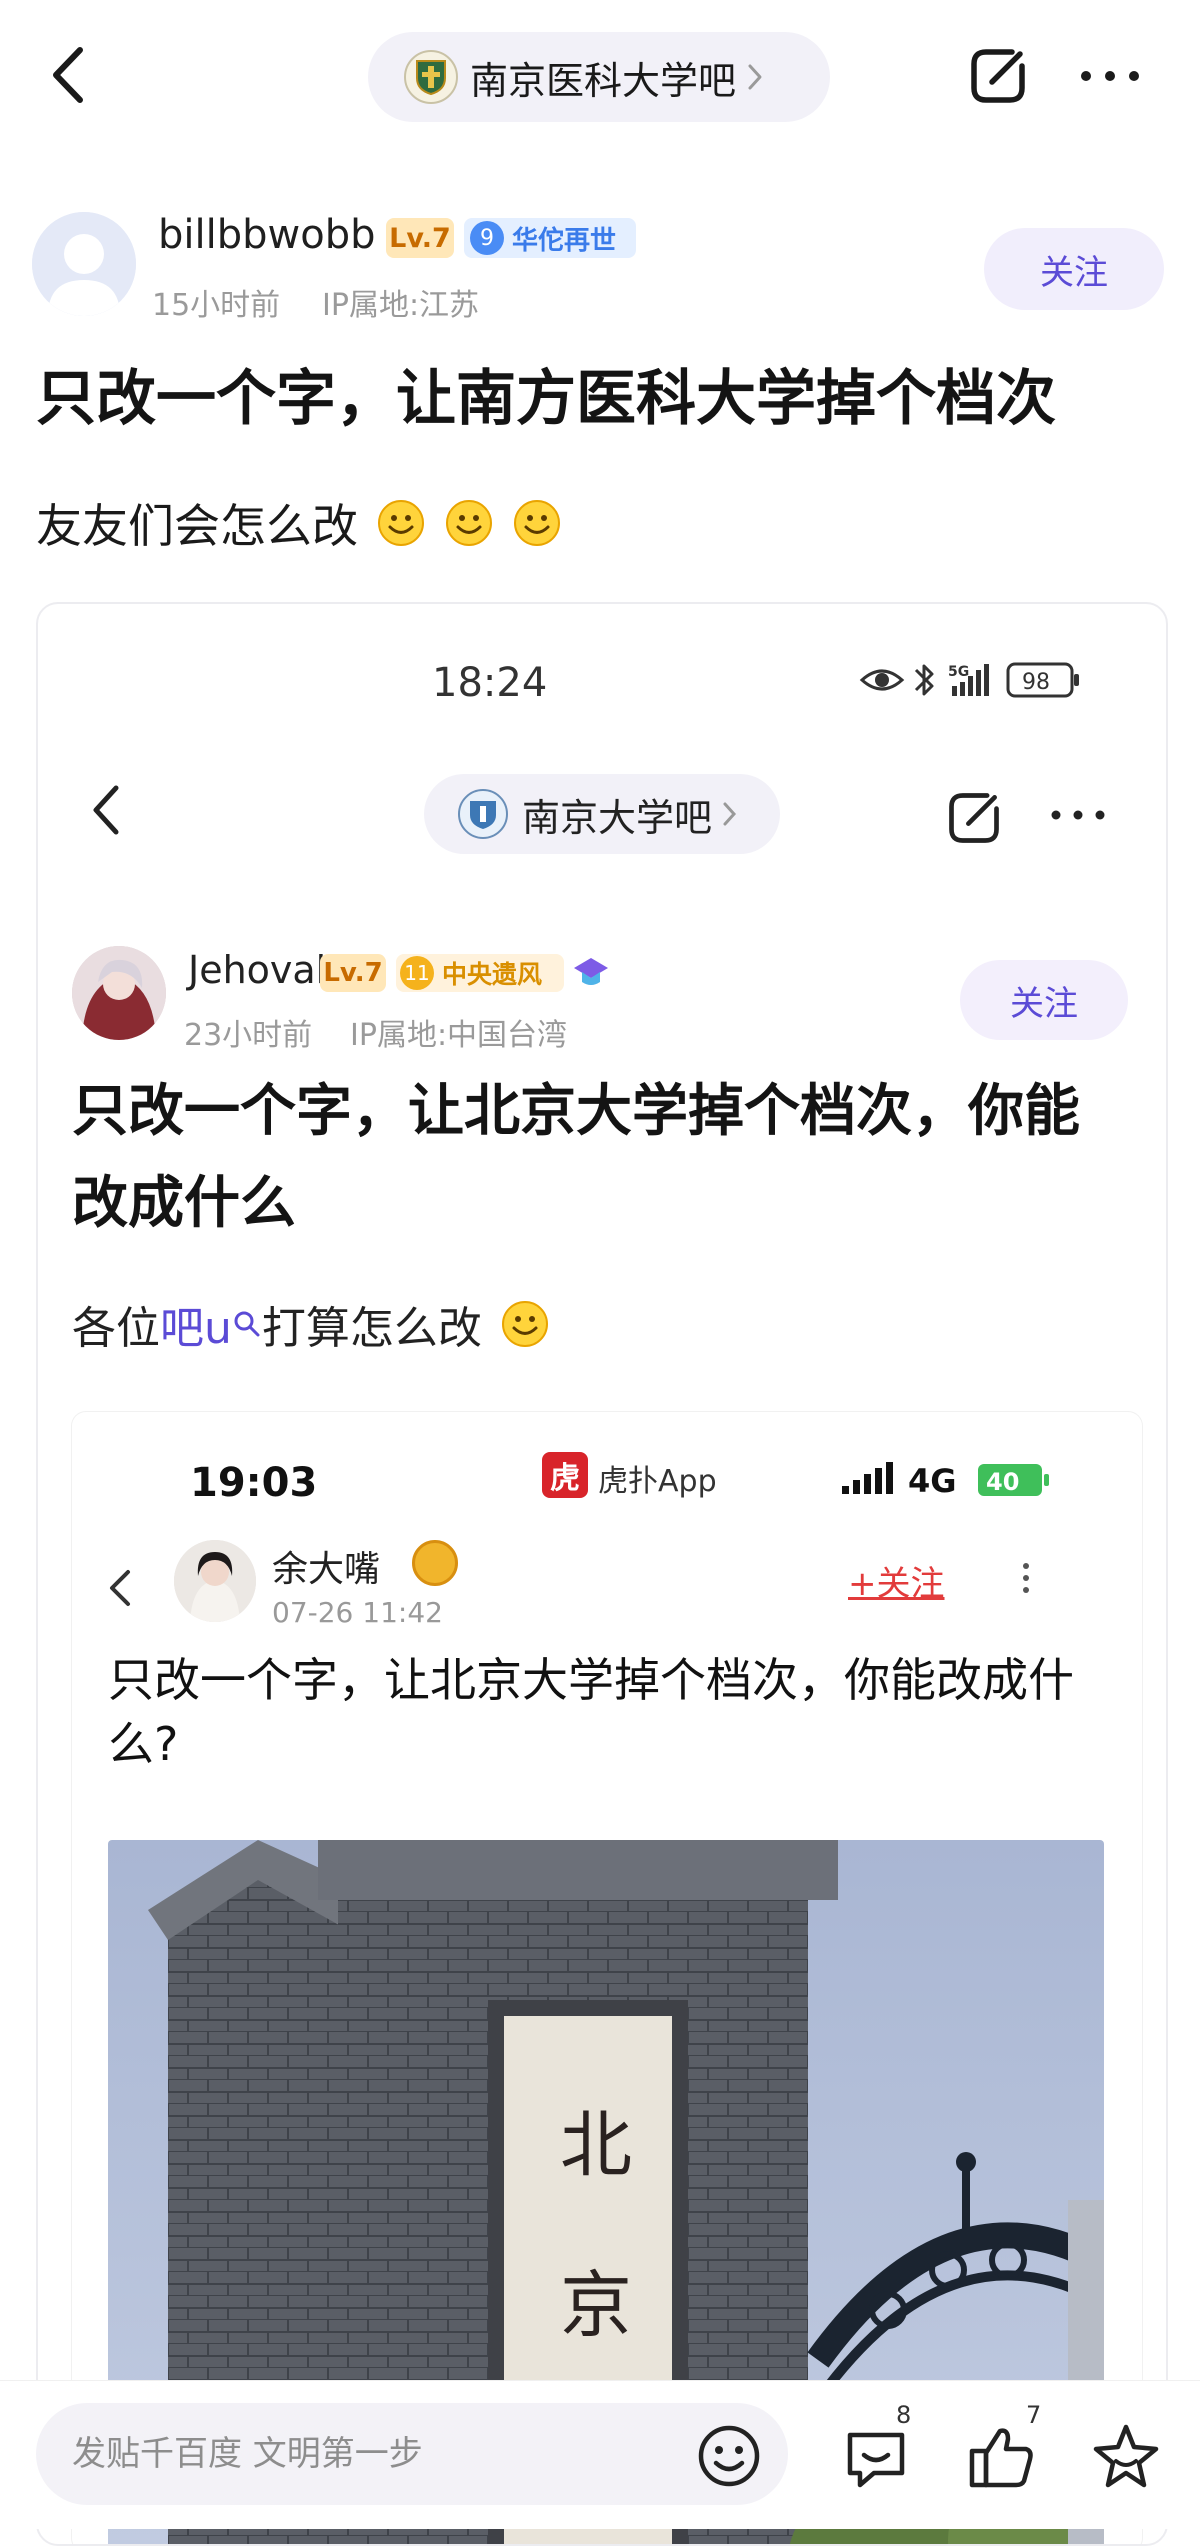 The width and height of the screenshot is (1200, 2546). I want to click on embedded-medal-badge: 11 中央遗风, so click(480, 973).